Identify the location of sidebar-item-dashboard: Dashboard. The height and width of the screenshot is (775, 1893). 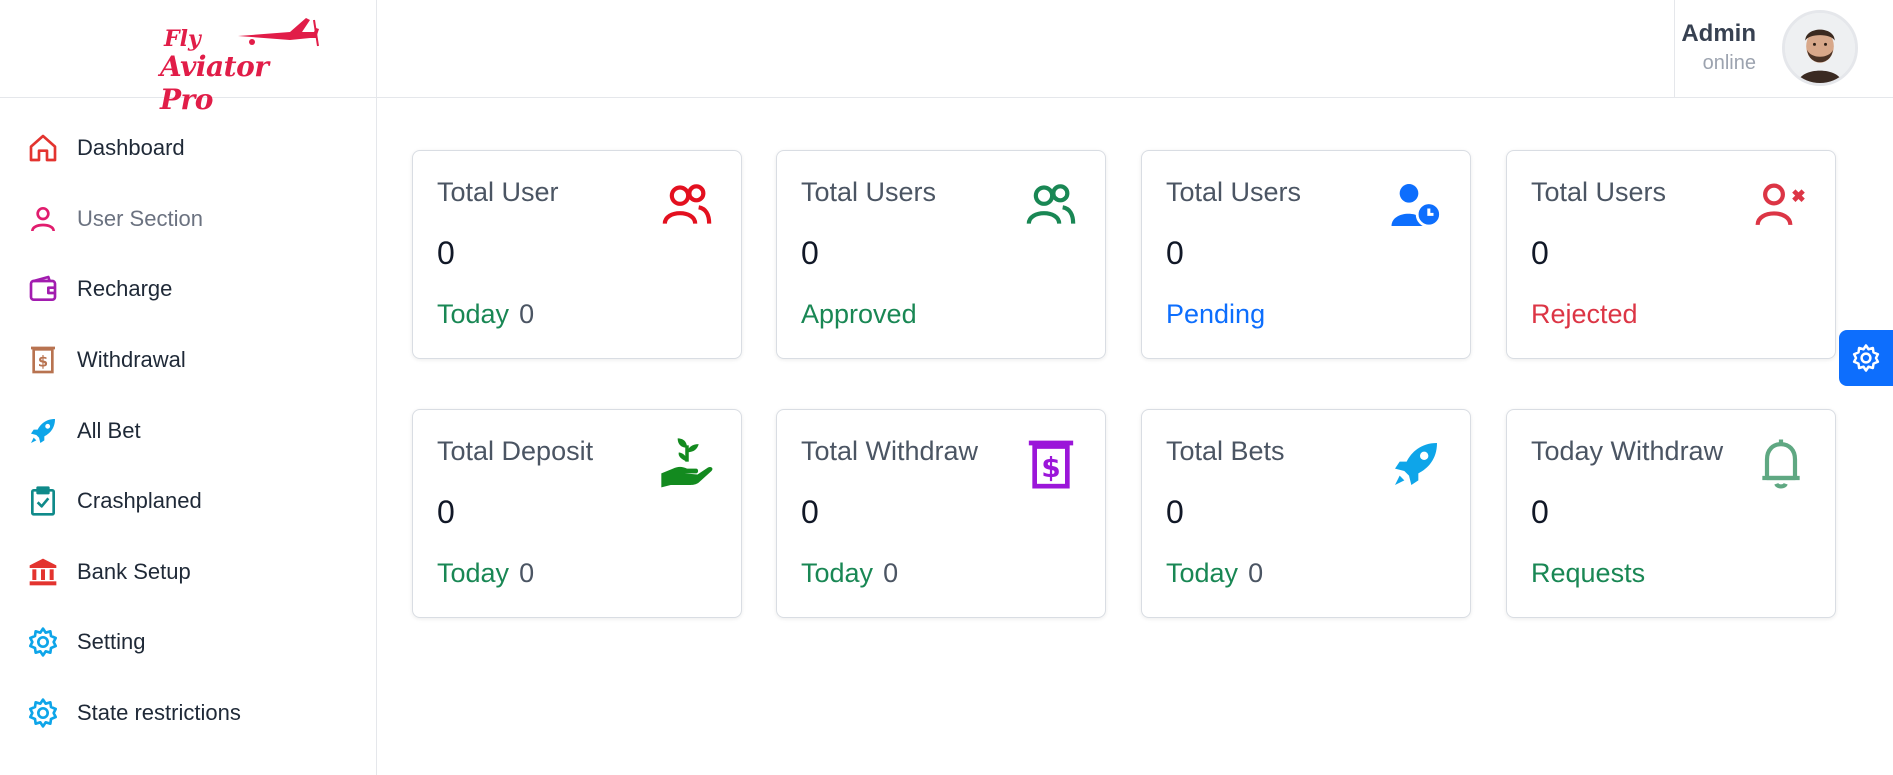
(188, 148).